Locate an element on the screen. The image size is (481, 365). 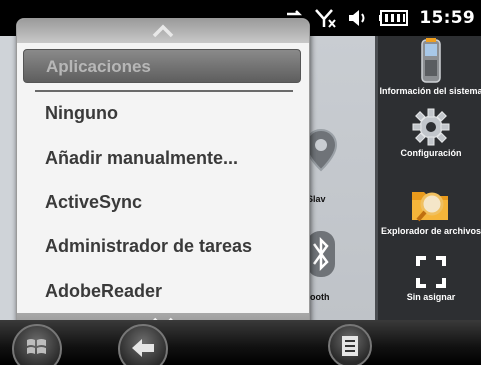
device-icon is located at coordinates (431, 60).